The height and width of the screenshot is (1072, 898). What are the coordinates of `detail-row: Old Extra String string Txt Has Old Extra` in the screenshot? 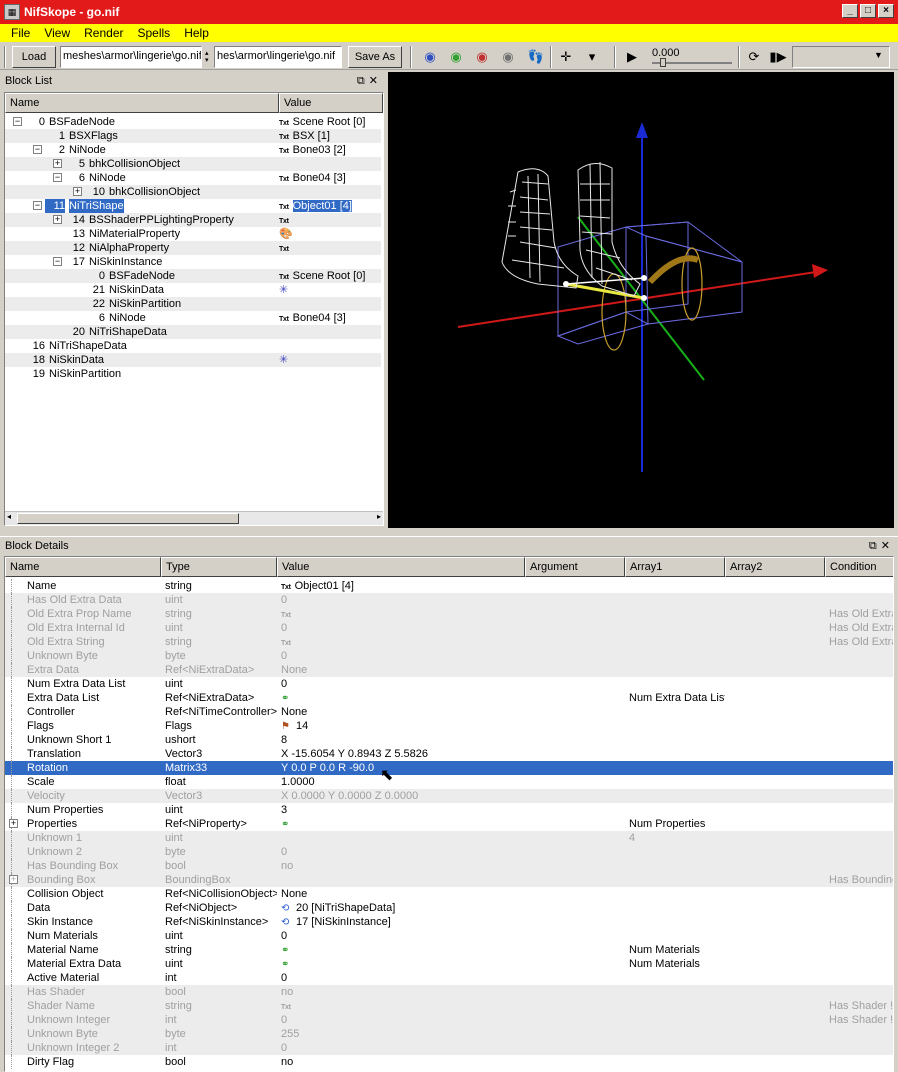 It's located at (449, 642).